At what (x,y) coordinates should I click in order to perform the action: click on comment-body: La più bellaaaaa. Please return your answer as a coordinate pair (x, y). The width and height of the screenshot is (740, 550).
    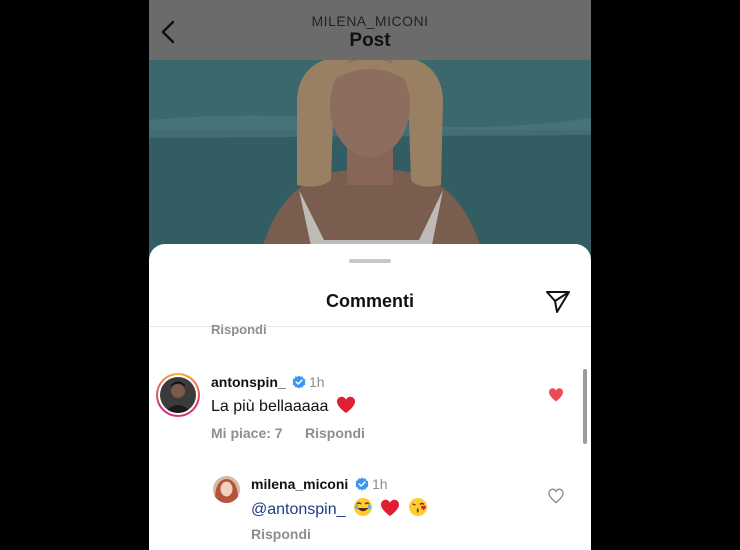
    Looking at the image, I should click on (270, 406).